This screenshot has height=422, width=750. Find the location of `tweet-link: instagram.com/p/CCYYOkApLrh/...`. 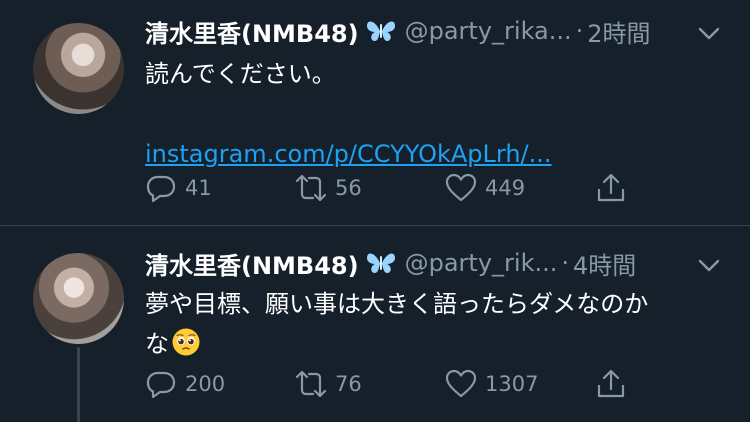

tweet-link: instagram.com/p/CCYYOkApLrh/... is located at coordinates (435, 154).